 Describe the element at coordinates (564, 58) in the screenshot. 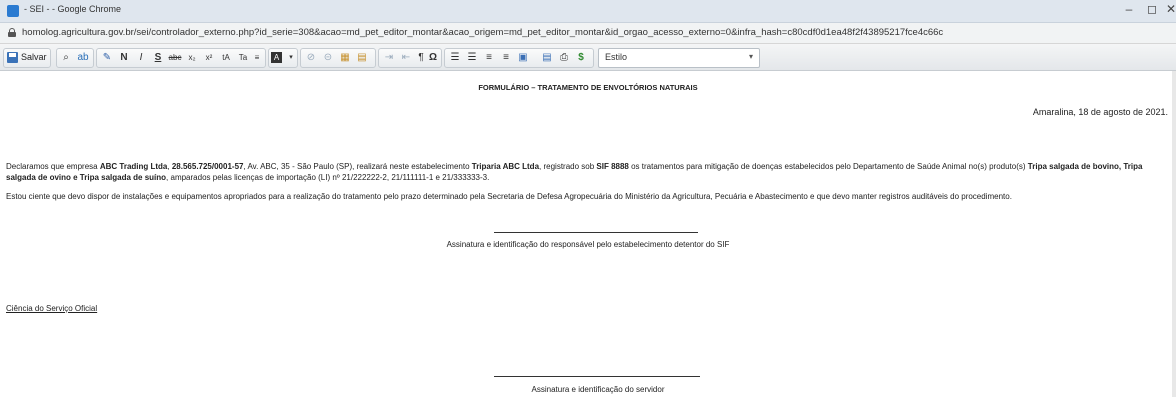

I see `print-icon: ⎙` at that location.